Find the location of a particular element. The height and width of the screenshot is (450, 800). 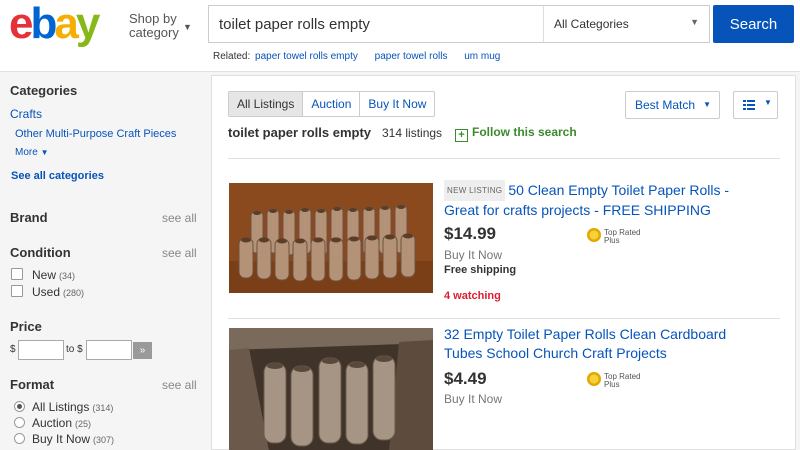

format-auction-radio is located at coordinates (19, 422).